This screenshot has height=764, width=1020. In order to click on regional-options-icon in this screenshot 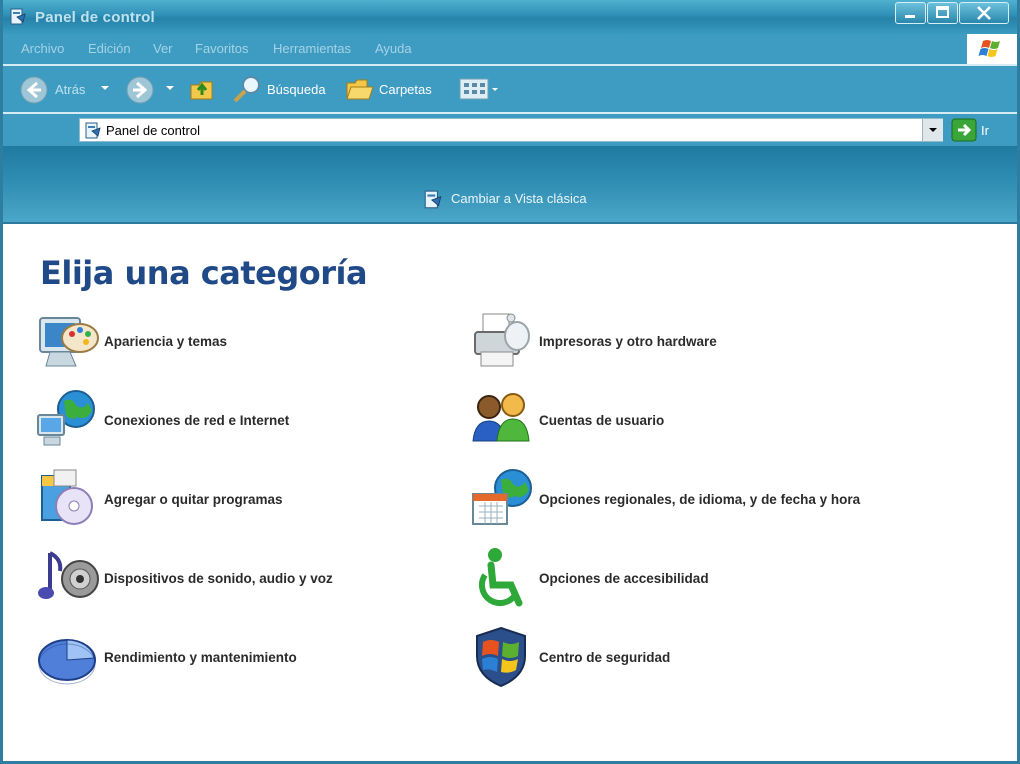, I will do `click(502, 497)`.